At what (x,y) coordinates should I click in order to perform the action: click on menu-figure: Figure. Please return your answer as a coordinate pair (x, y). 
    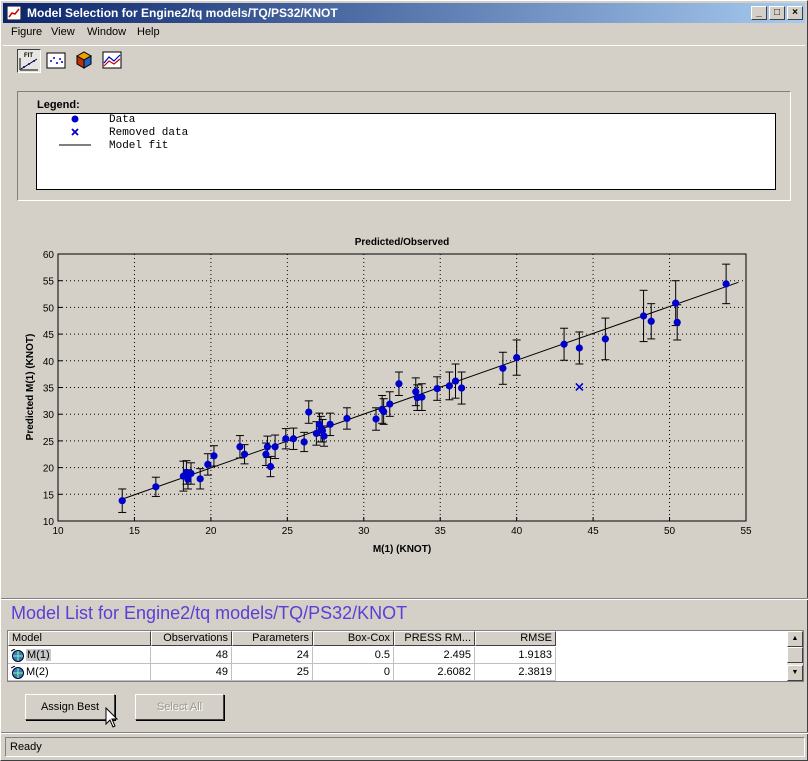
    Looking at the image, I should click on (26, 32).